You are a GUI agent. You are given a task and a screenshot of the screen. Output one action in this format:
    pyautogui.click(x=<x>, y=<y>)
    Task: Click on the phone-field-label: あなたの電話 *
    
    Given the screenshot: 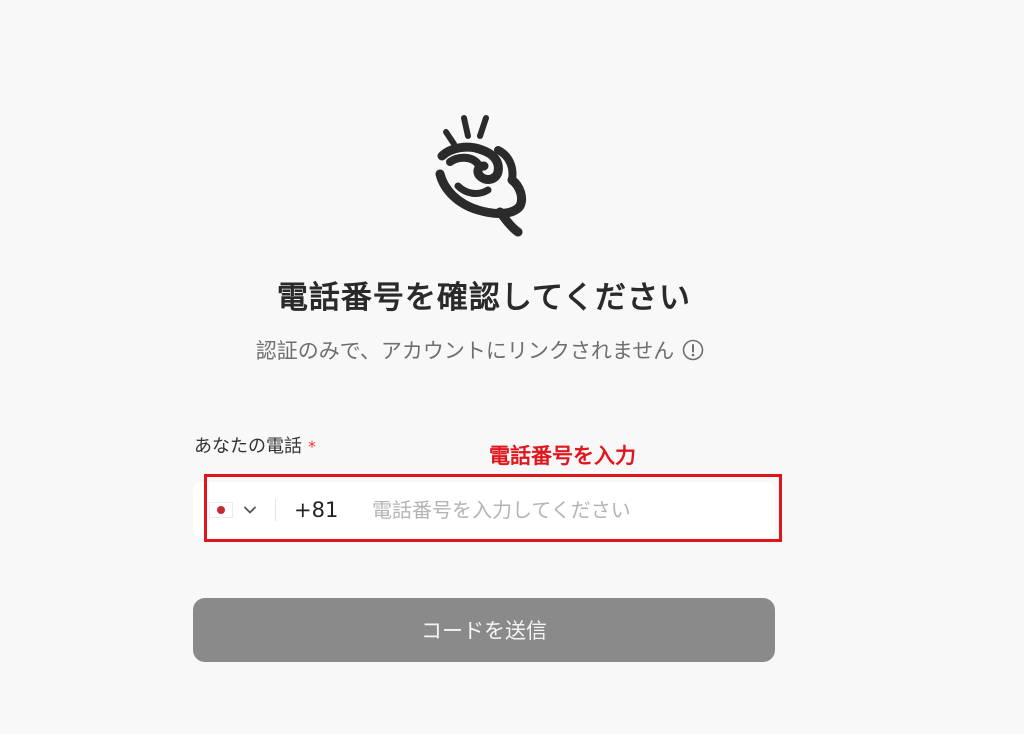 What is the action you would take?
    pyautogui.click(x=255, y=445)
    